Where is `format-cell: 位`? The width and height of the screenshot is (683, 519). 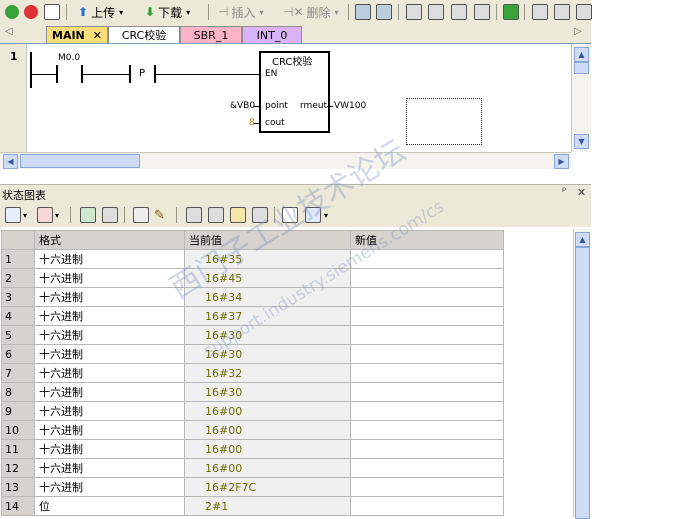
format-cell: 位 is located at coordinates (109, 506).